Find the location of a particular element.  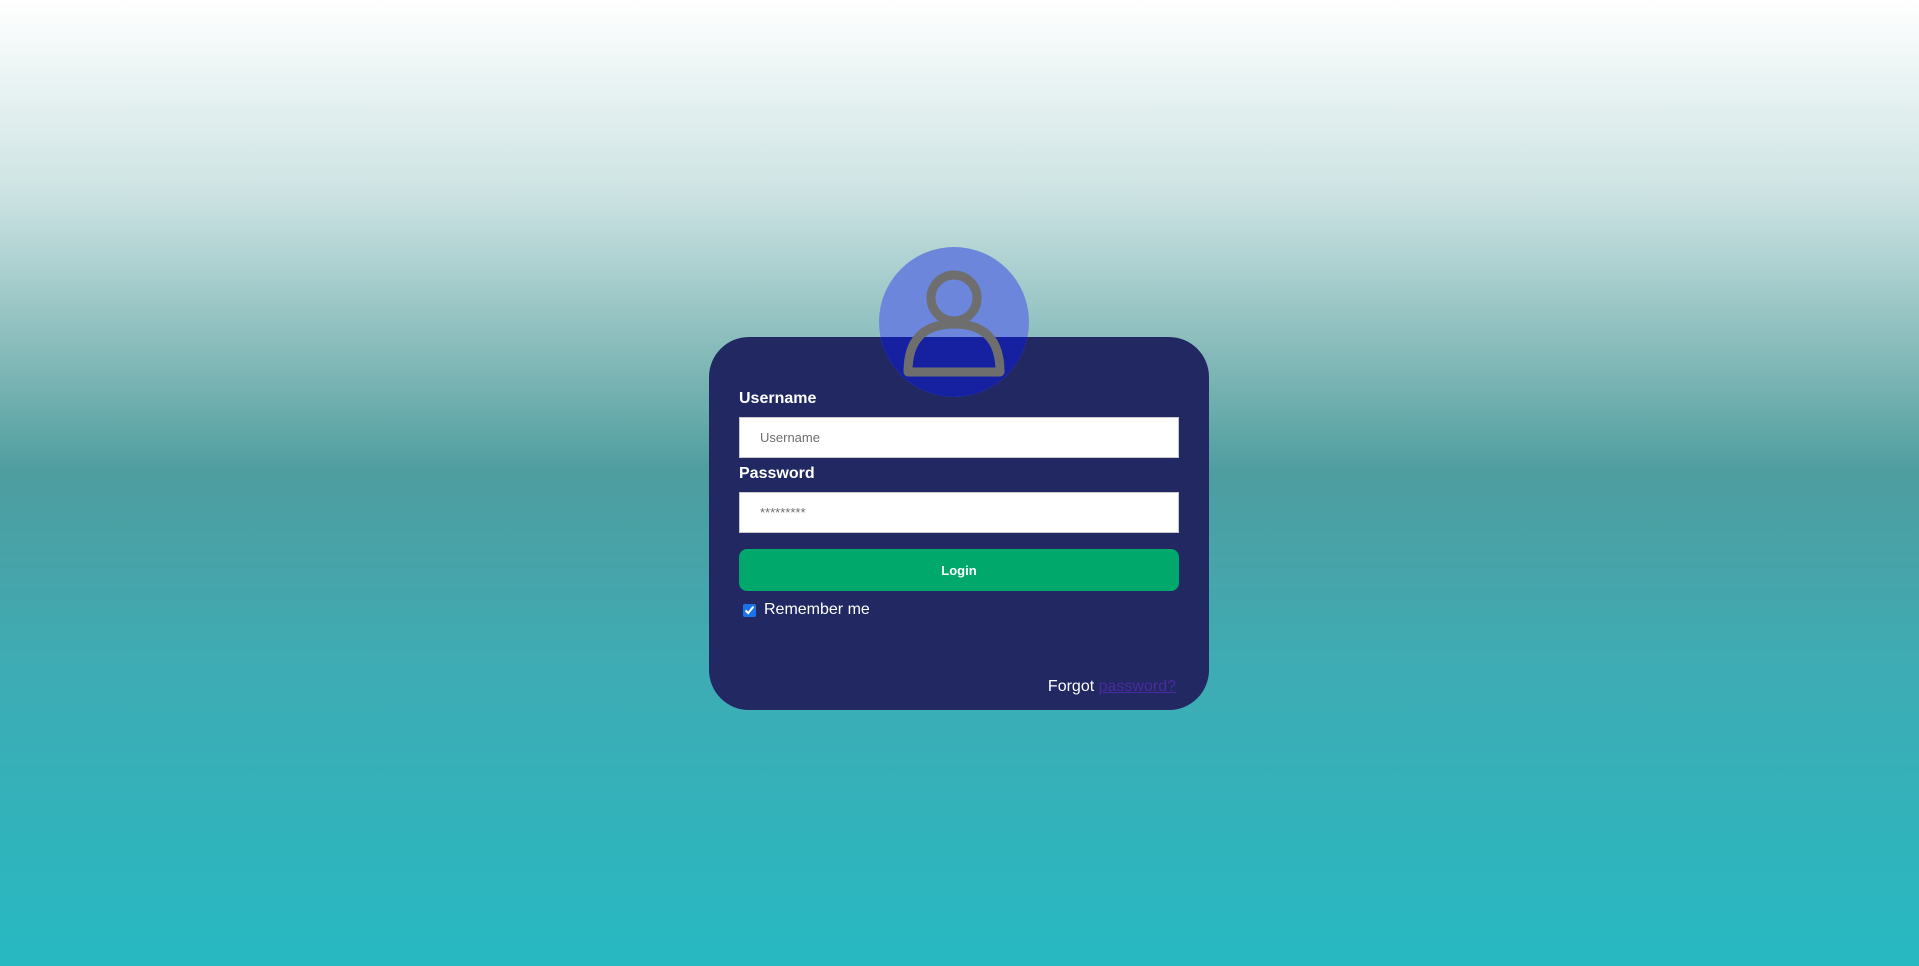

login-button: Login is located at coordinates (959, 570).